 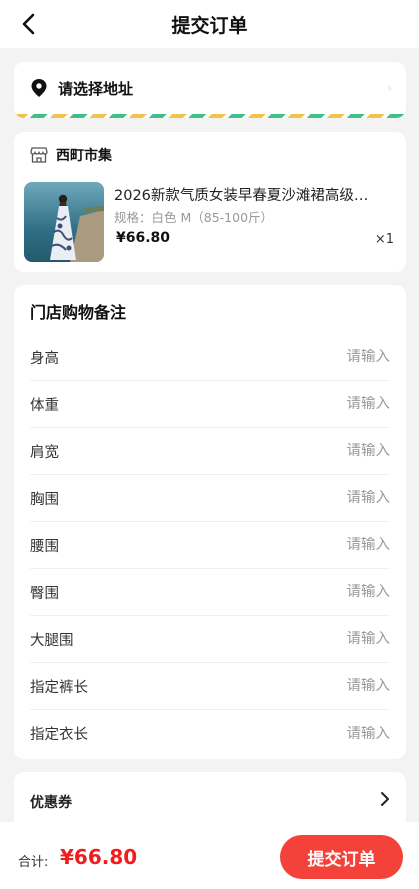 I want to click on note-row-hip: 臀围, so click(x=210, y=592).